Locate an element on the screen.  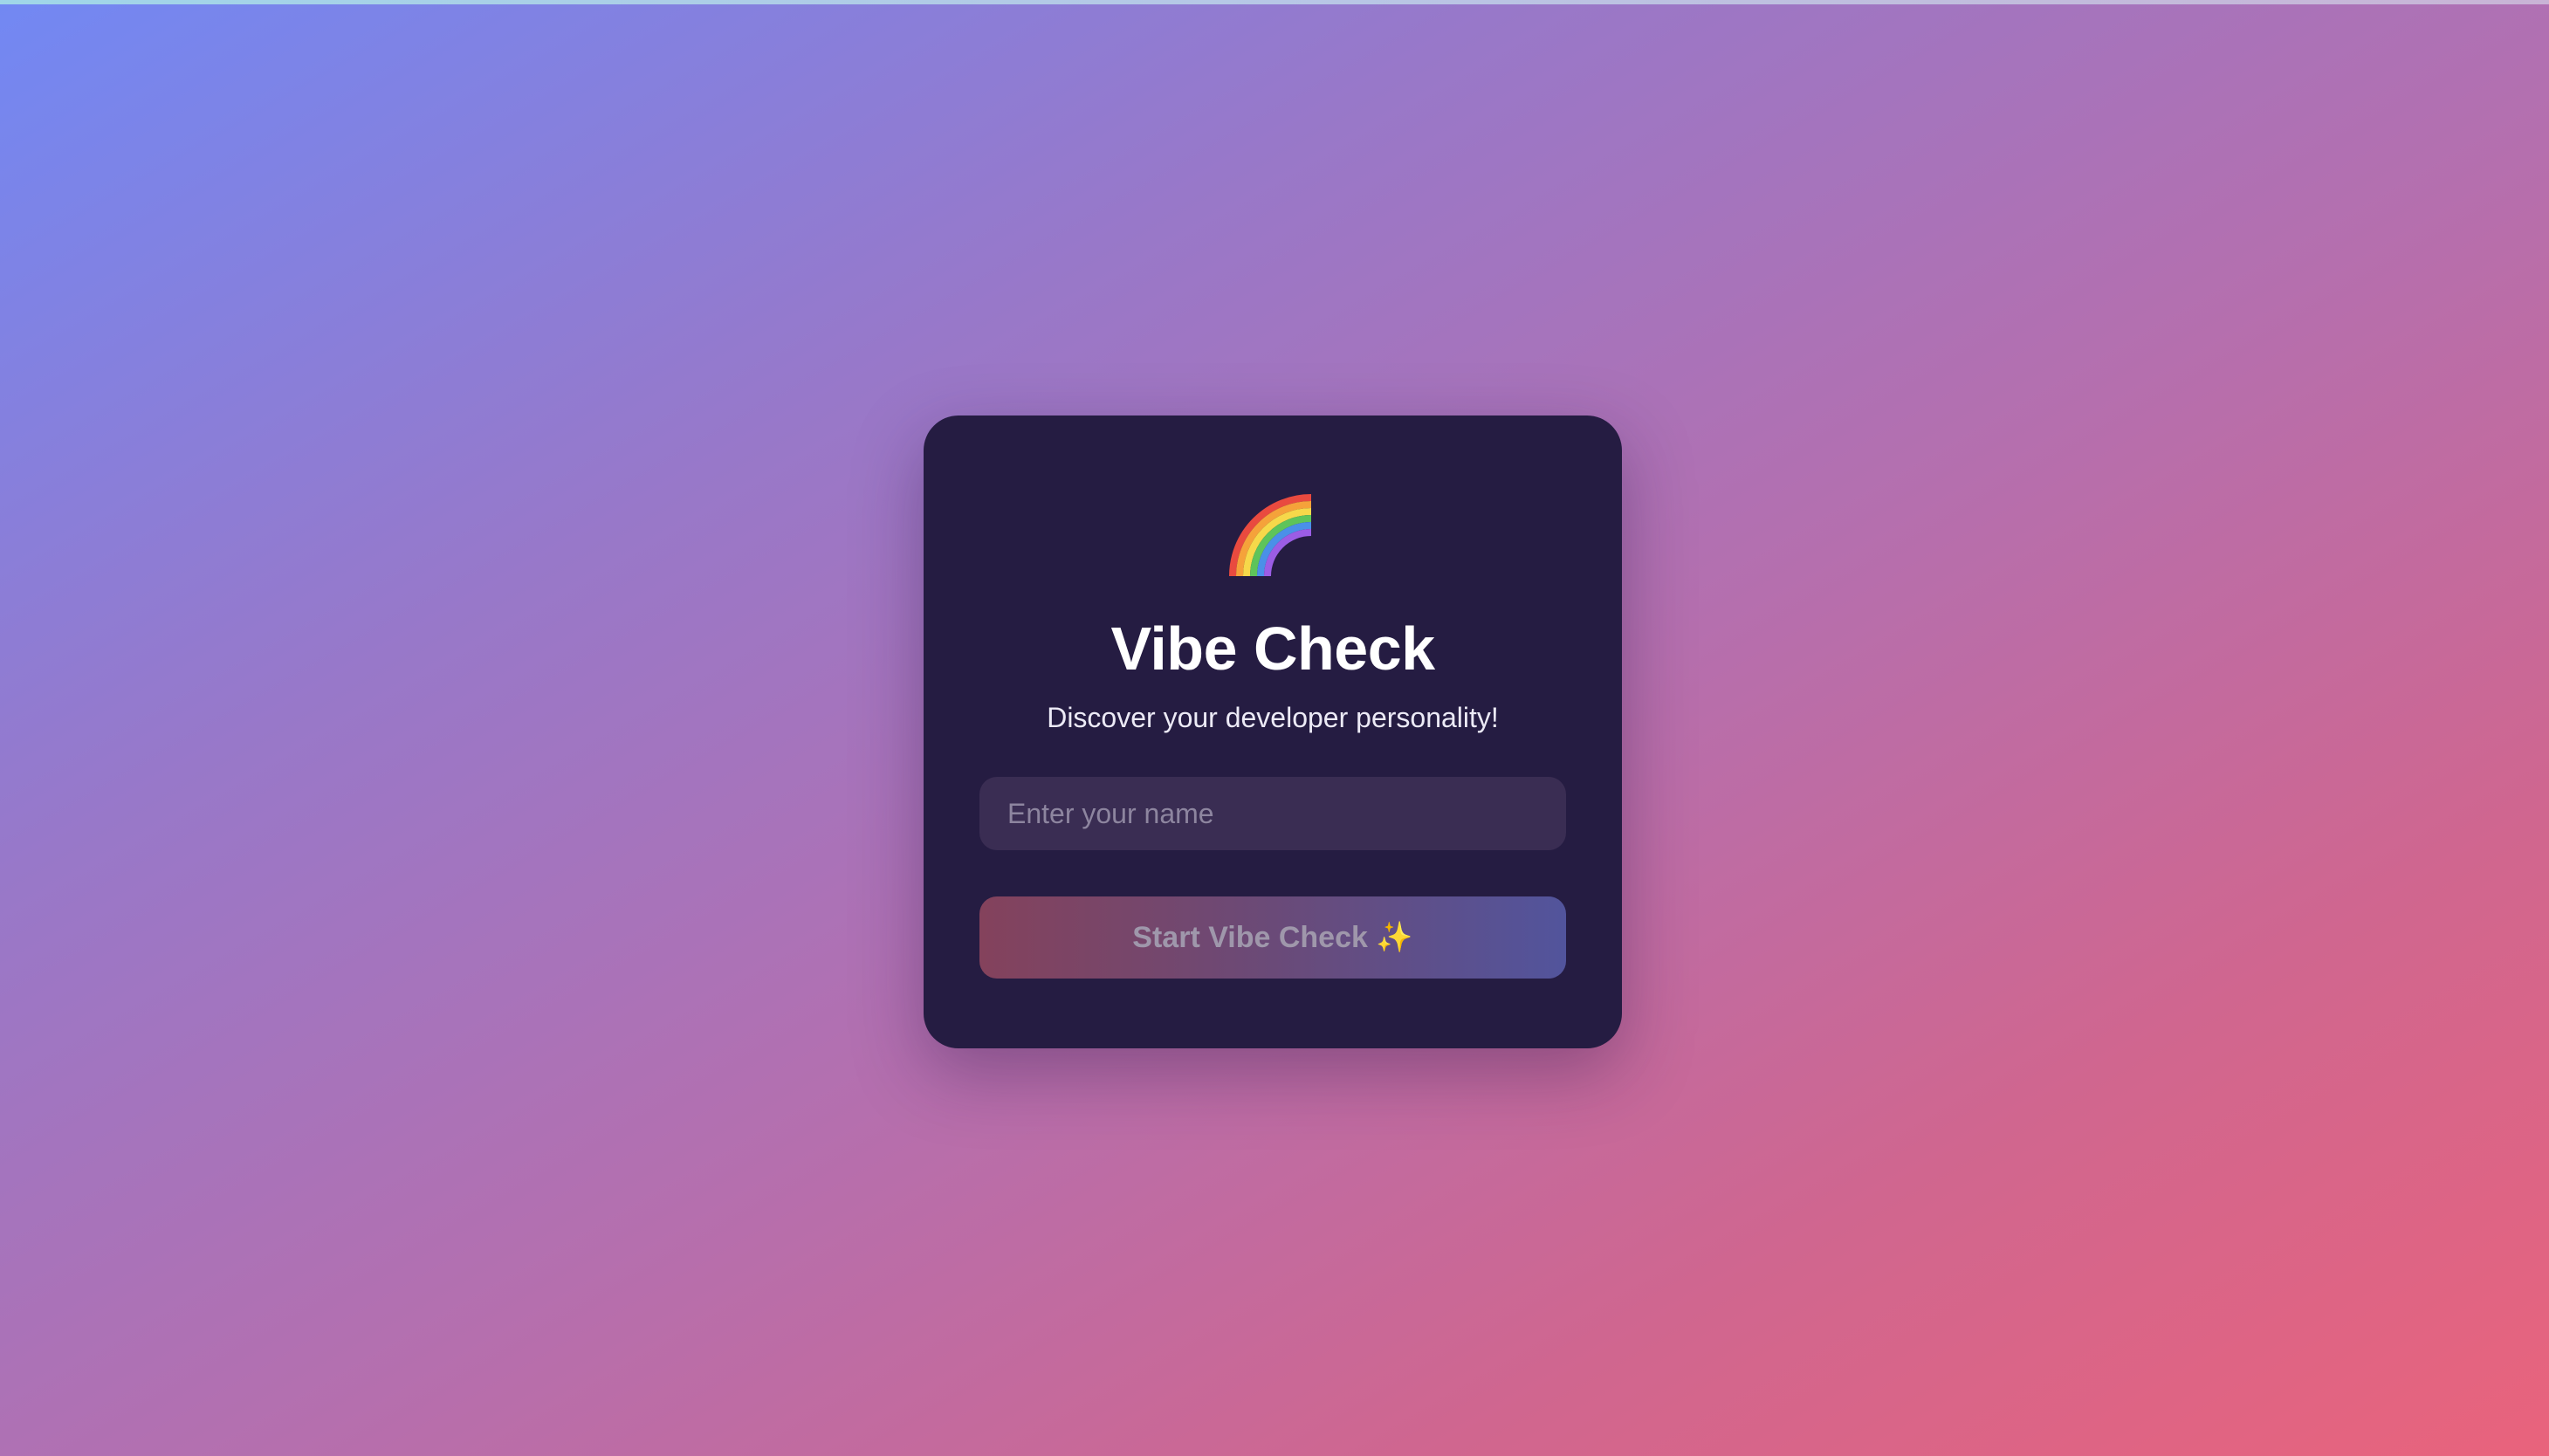
rainbow-icon is located at coordinates (1273, 539).